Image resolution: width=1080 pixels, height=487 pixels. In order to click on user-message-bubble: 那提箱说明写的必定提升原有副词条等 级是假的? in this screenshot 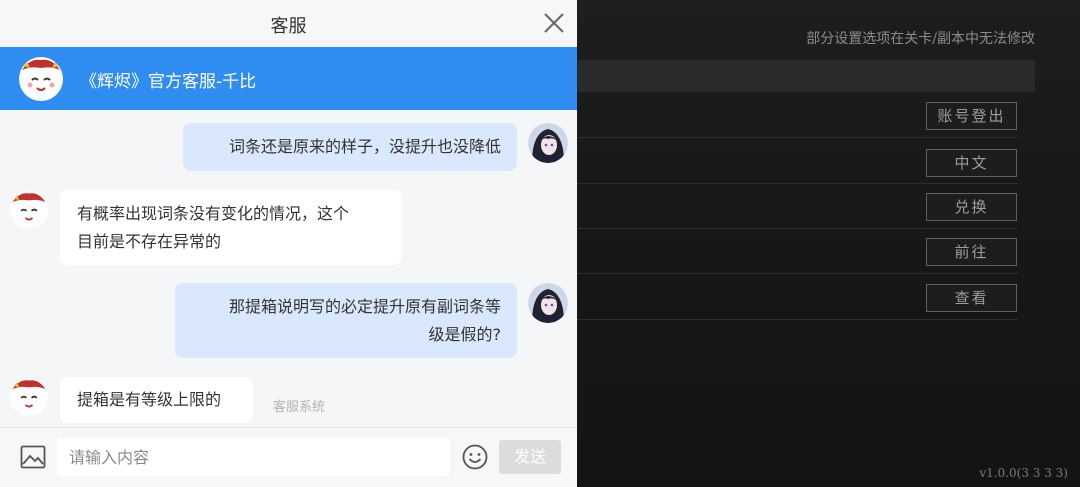, I will do `click(346, 320)`.